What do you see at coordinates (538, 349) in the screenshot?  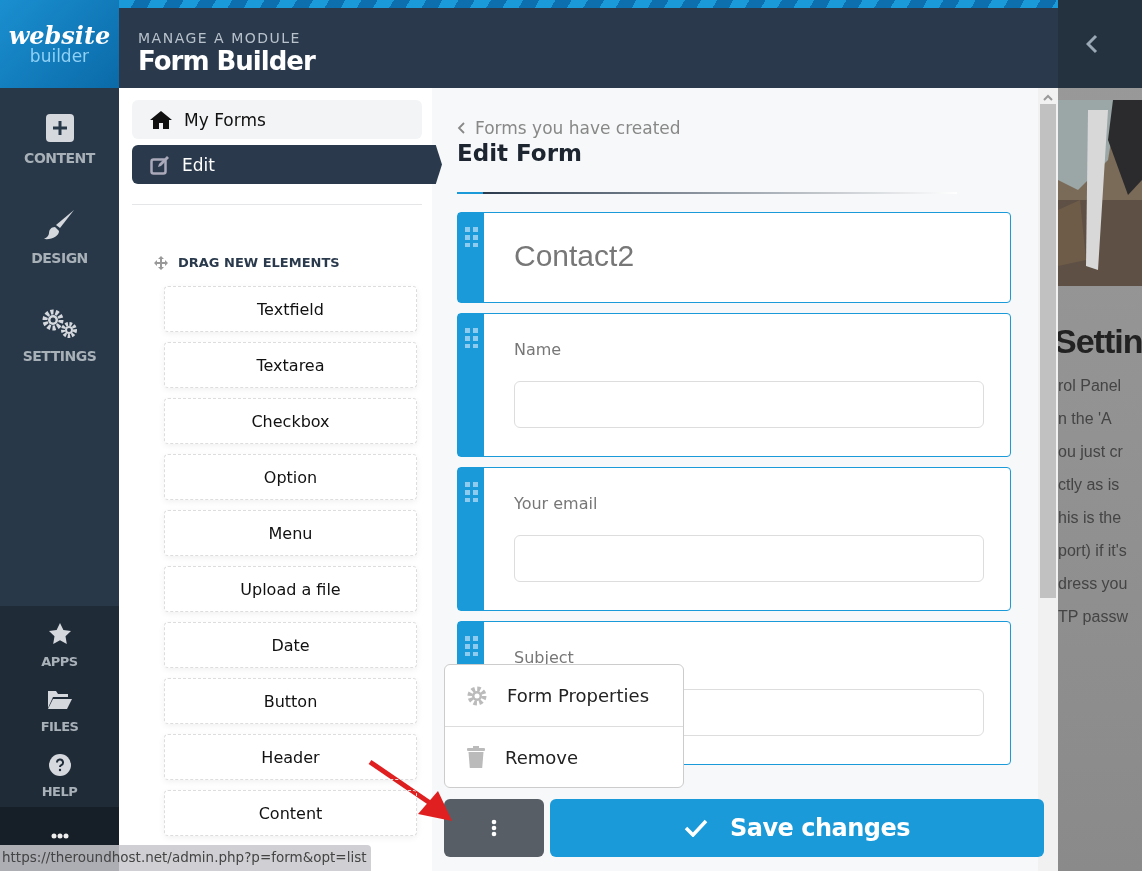 I see `field-label: Name` at bounding box center [538, 349].